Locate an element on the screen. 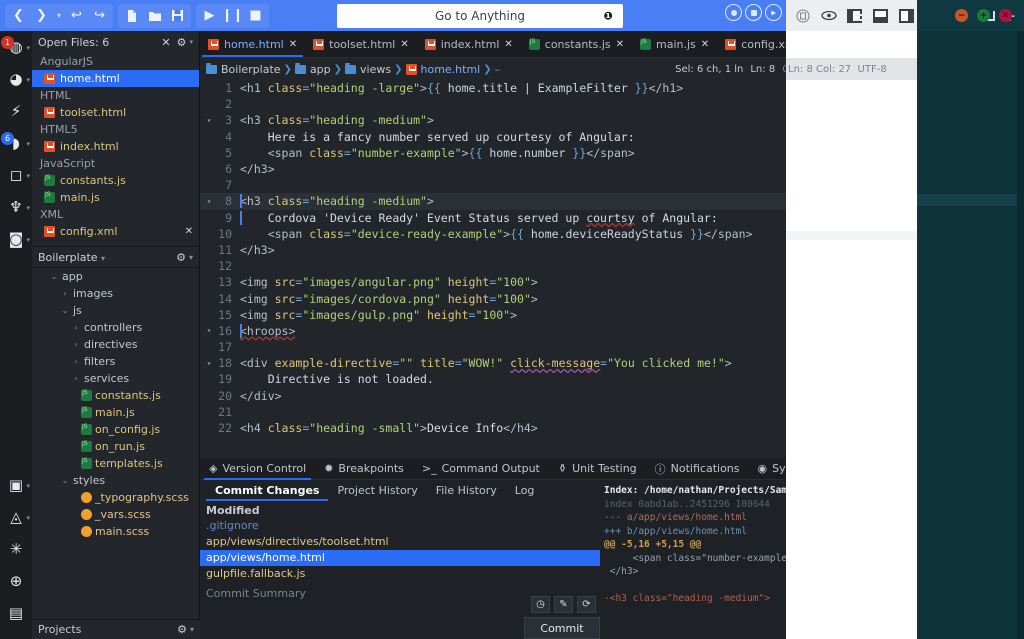  tab-toolset-html: toolset.html ✕ is located at coordinates (361, 44).